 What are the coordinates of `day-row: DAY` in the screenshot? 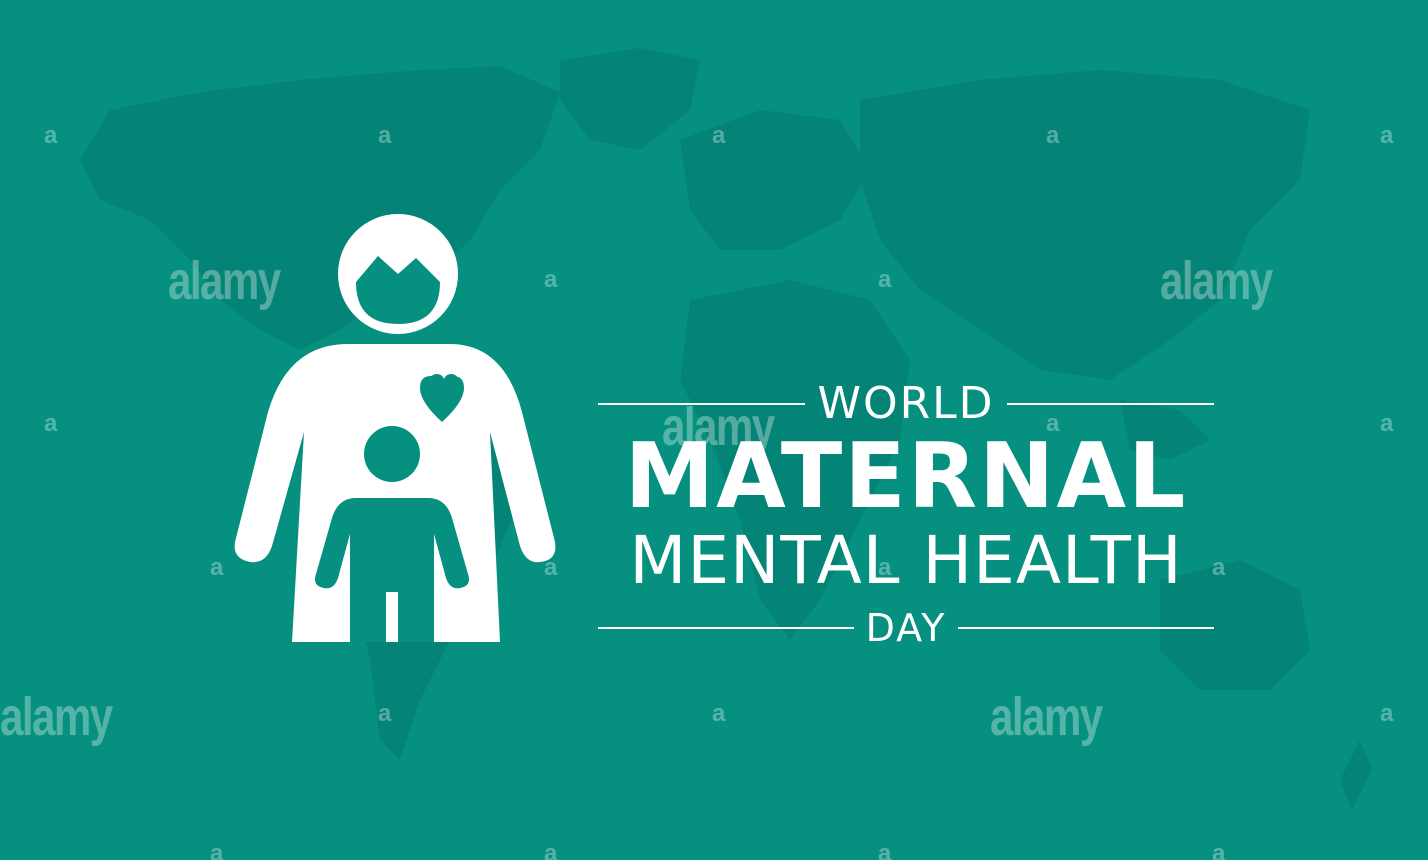 It's located at (906, 628).